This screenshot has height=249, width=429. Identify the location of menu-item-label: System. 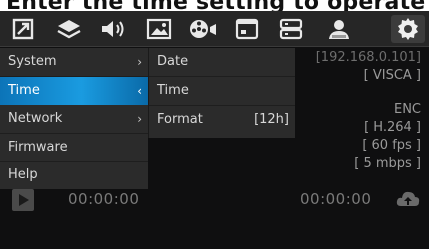
(32, 61).